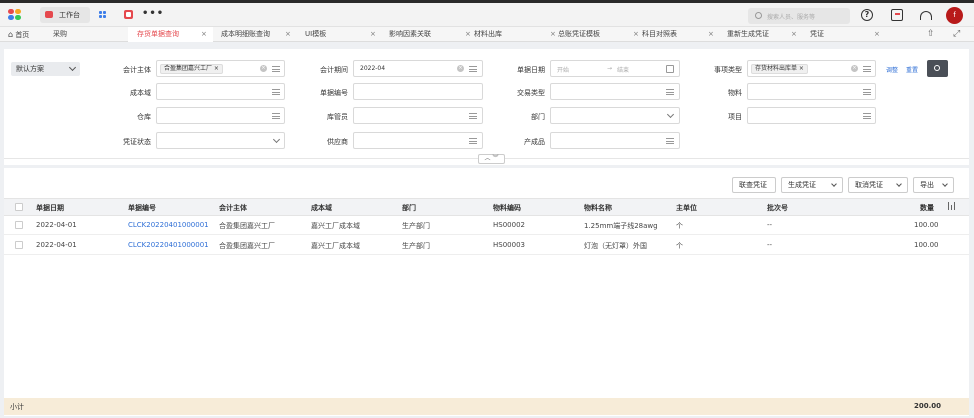 The image size is (974, 418). What do you see at coordinates (220, 68) in the screenshot?
I see `accounting-entity-field: 合盈集团嘉兴工厂 × ×` at bounding box center [220, 68].